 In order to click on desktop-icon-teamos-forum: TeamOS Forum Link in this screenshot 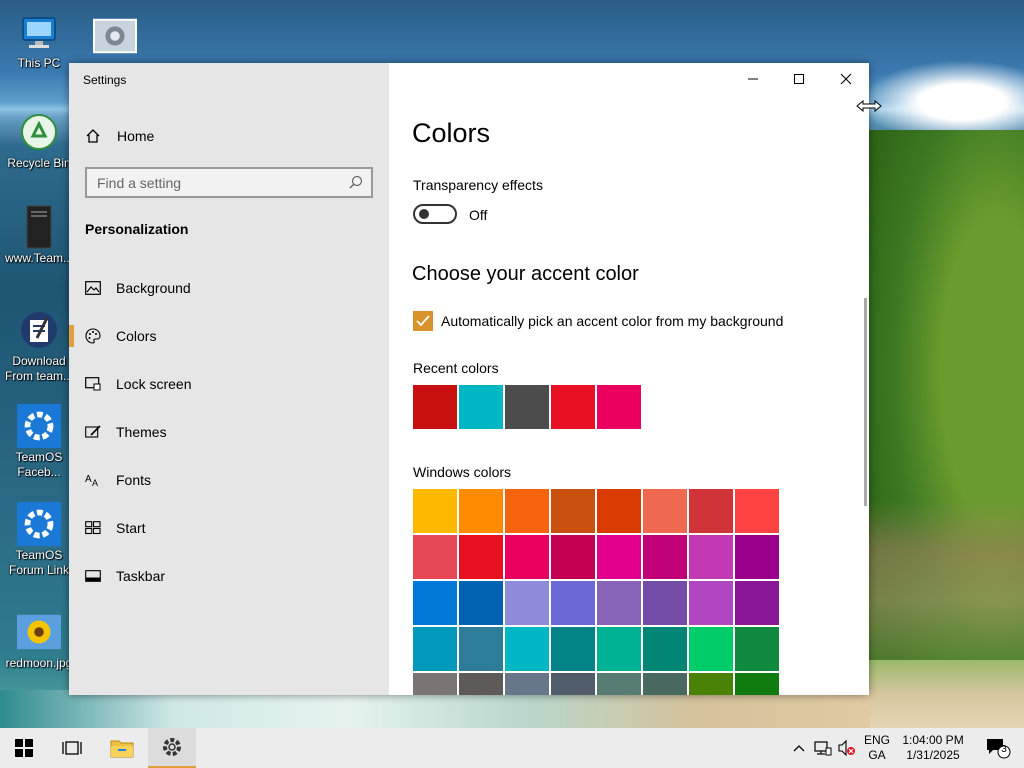, I will do `click(39, 540)`.